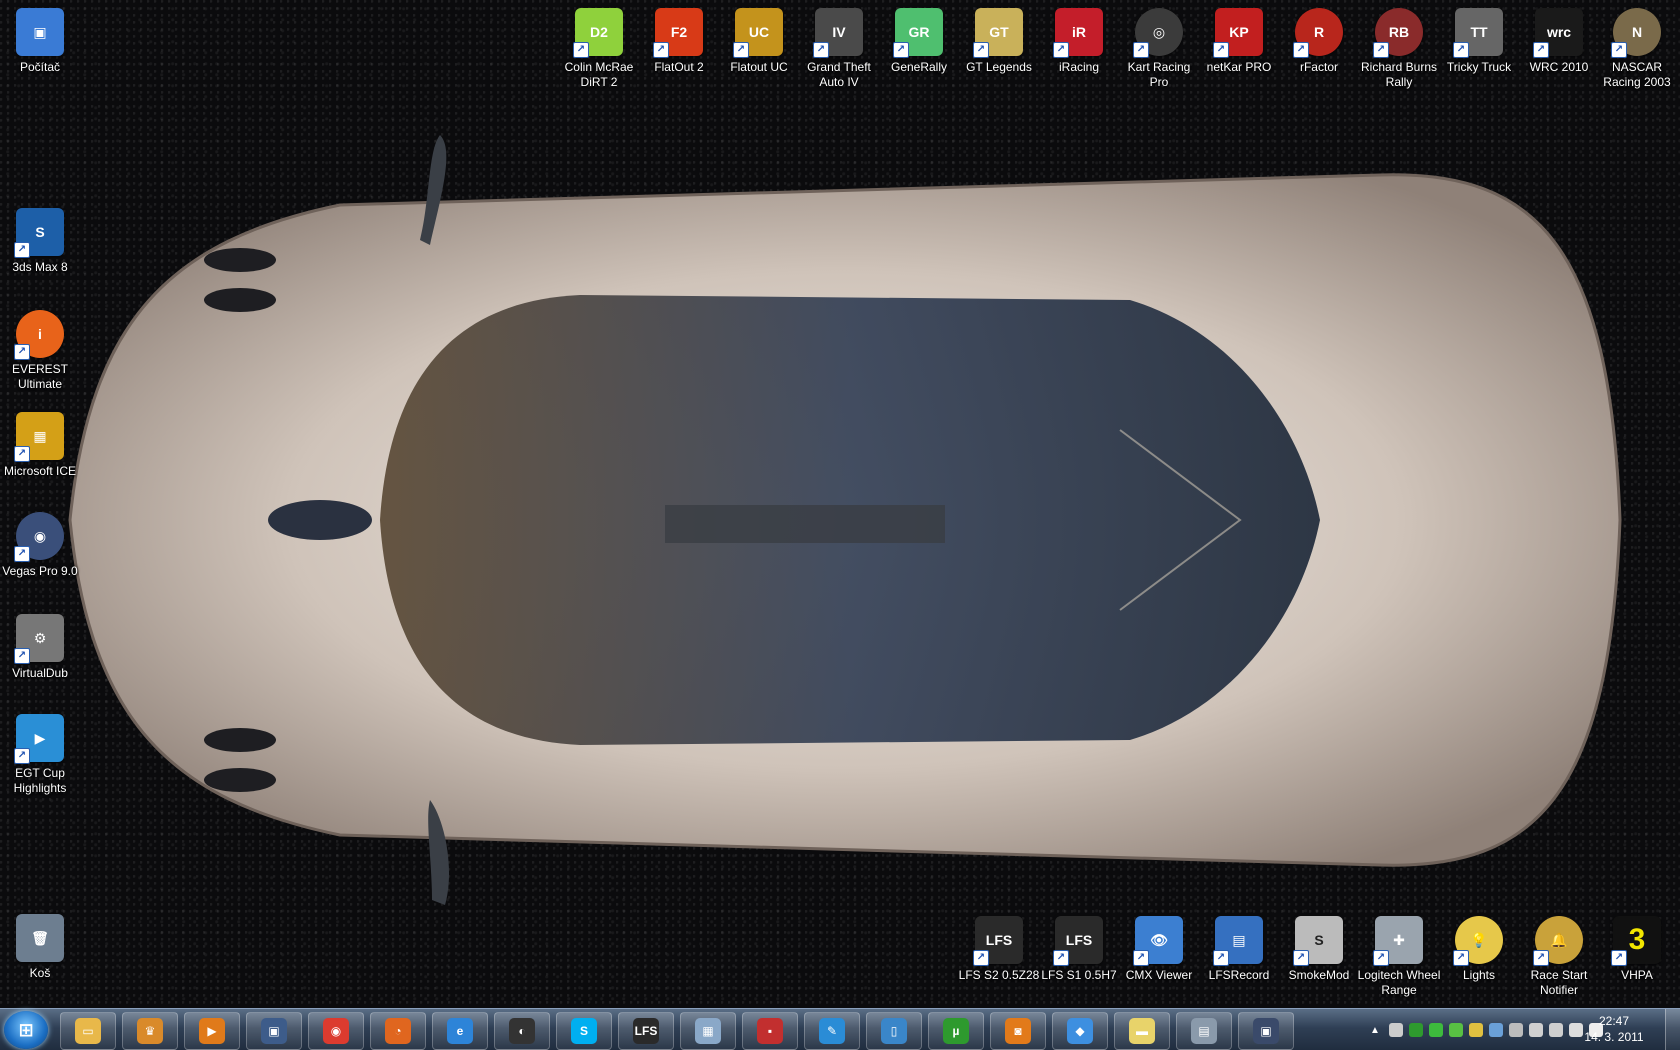 Image resolution: width=1680 pixels, height=1050 pixels. I want to click on cmx-viewer-icon: 👁 ↗, so click(1158, 941).